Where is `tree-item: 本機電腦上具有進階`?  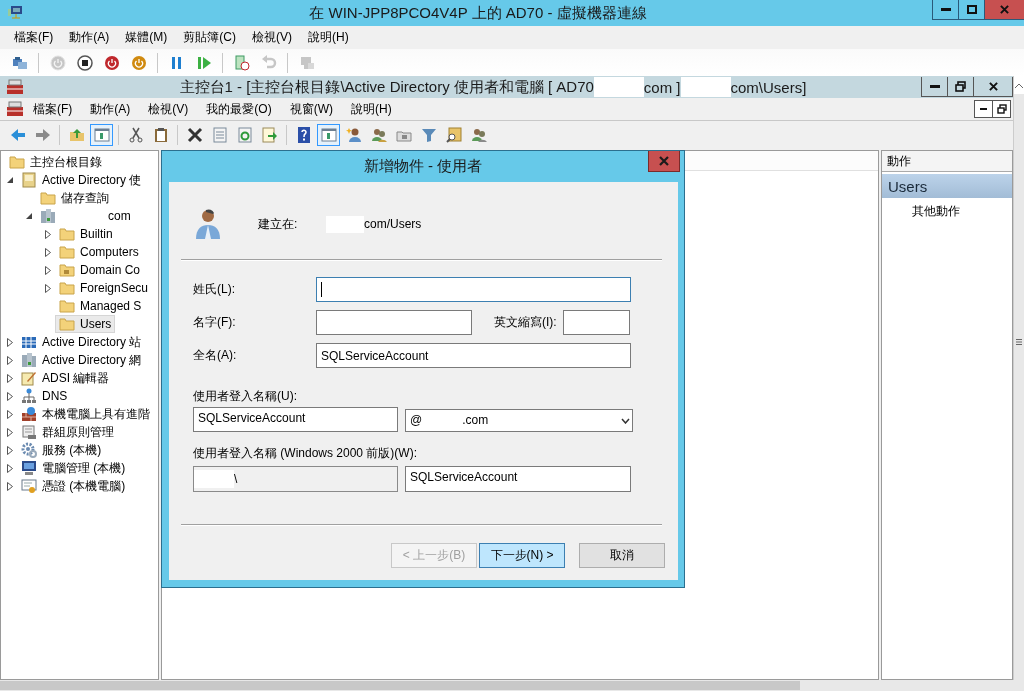
tree-item: 本機電腦上具有進階 is located at coordinates (85, 414).